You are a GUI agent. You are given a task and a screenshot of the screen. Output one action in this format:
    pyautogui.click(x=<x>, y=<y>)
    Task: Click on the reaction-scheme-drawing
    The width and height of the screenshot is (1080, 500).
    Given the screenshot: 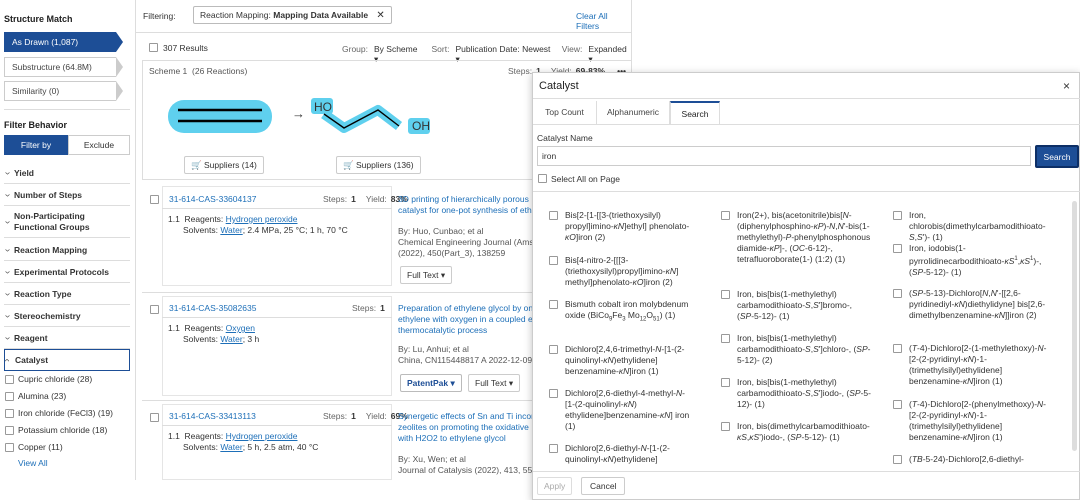 What is the action you would take?
    pyautogui.click(x=299, y=116)
    